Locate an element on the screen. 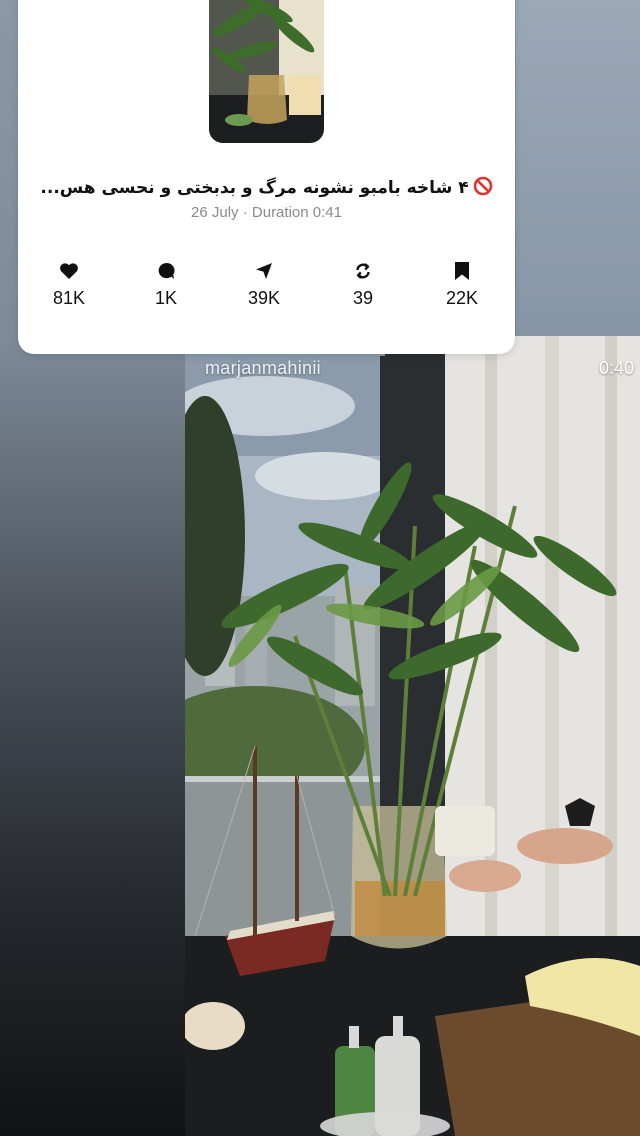 This screenshot has width=640, height=1136. post-date: 26 July is located at coordinates (215, 212).